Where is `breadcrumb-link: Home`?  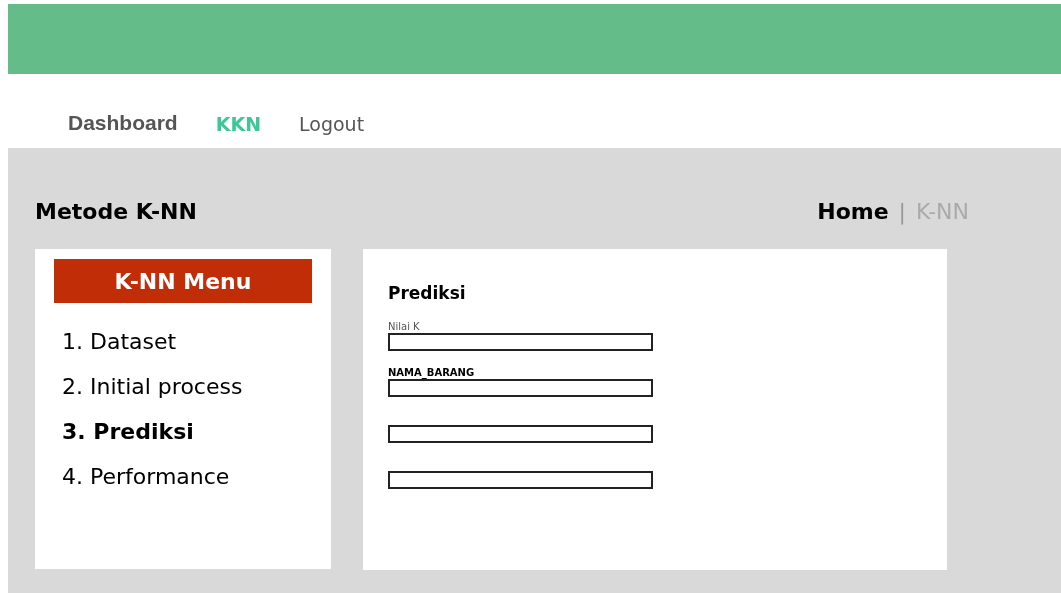 breadcrumb-link: Home is located at coordinates (853, 211).